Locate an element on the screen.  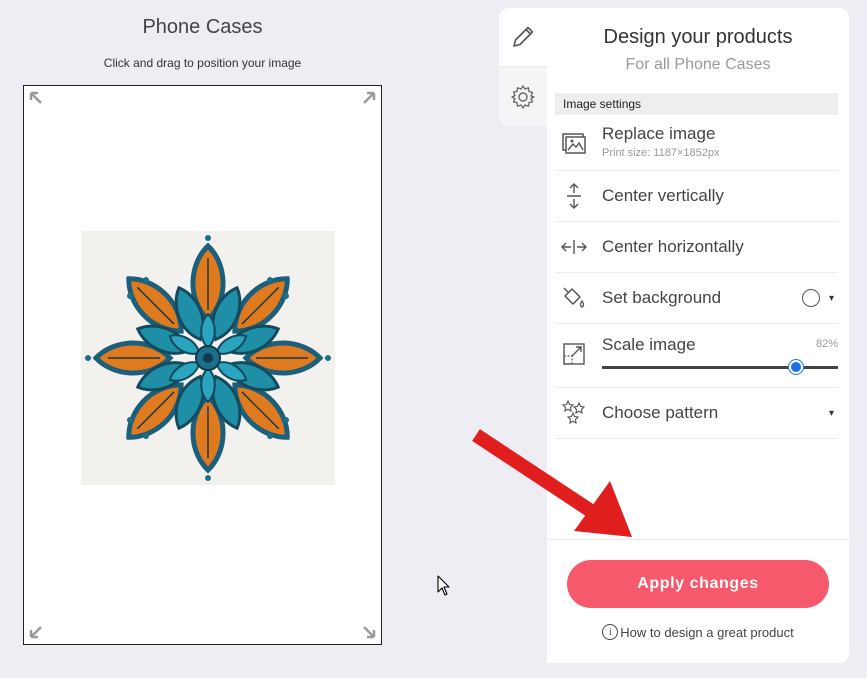
image-icon is located at coordinates (574, 143).